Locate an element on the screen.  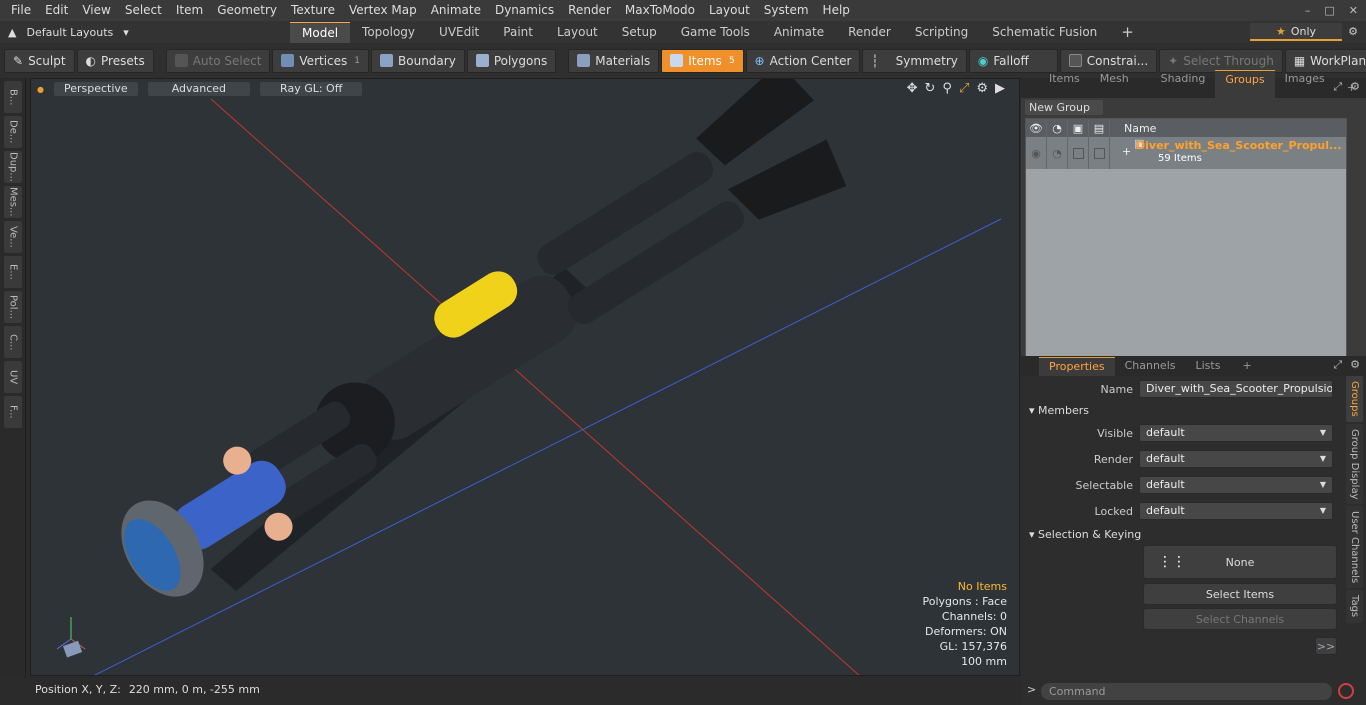
select-items-button: Select Items is located at coordinates (1240, 594).